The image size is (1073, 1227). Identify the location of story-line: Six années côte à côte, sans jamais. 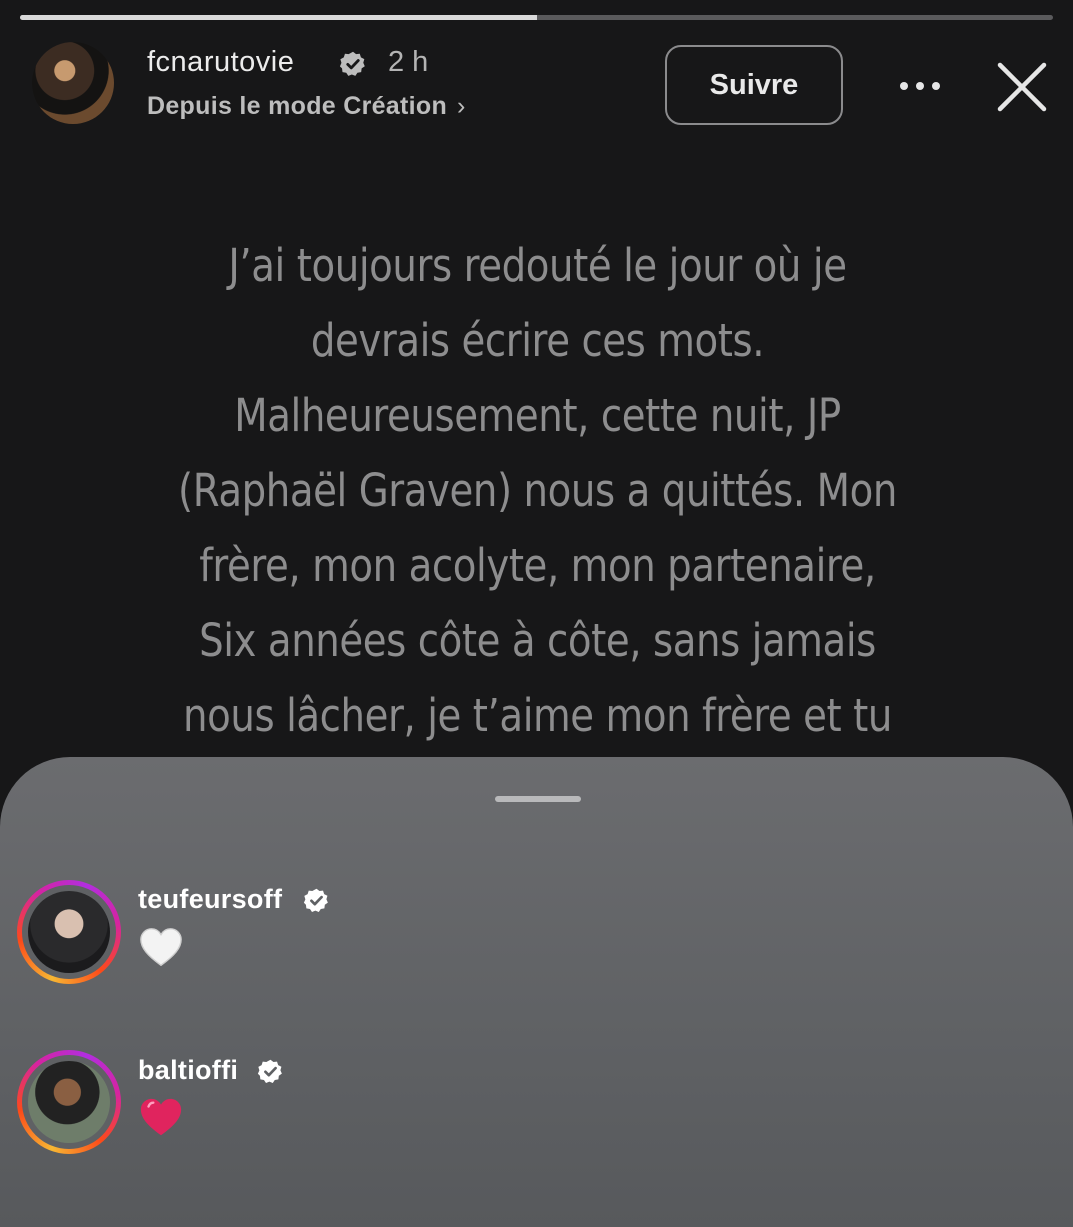
(537, 640).